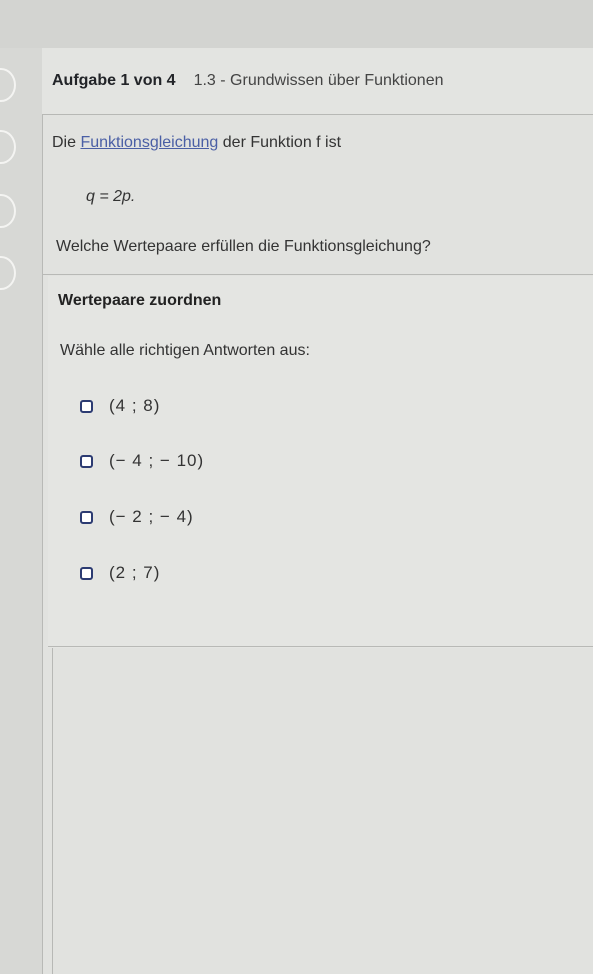 Image resolution: width=593 pixels, height=974 pixels. What do you see at coordinates (157, 460) in the screenshot?
I see `option-label: (− 4 ; − 10)` at bounding box center [157, 460].